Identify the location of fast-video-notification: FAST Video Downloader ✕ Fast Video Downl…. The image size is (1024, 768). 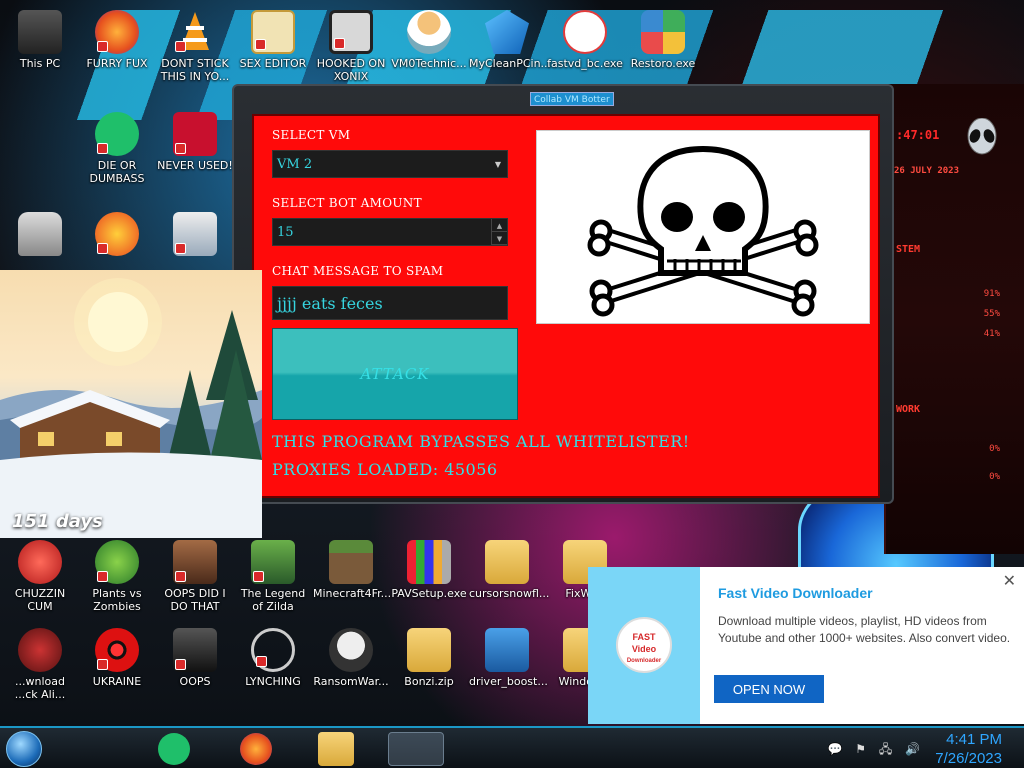
(806, 645).